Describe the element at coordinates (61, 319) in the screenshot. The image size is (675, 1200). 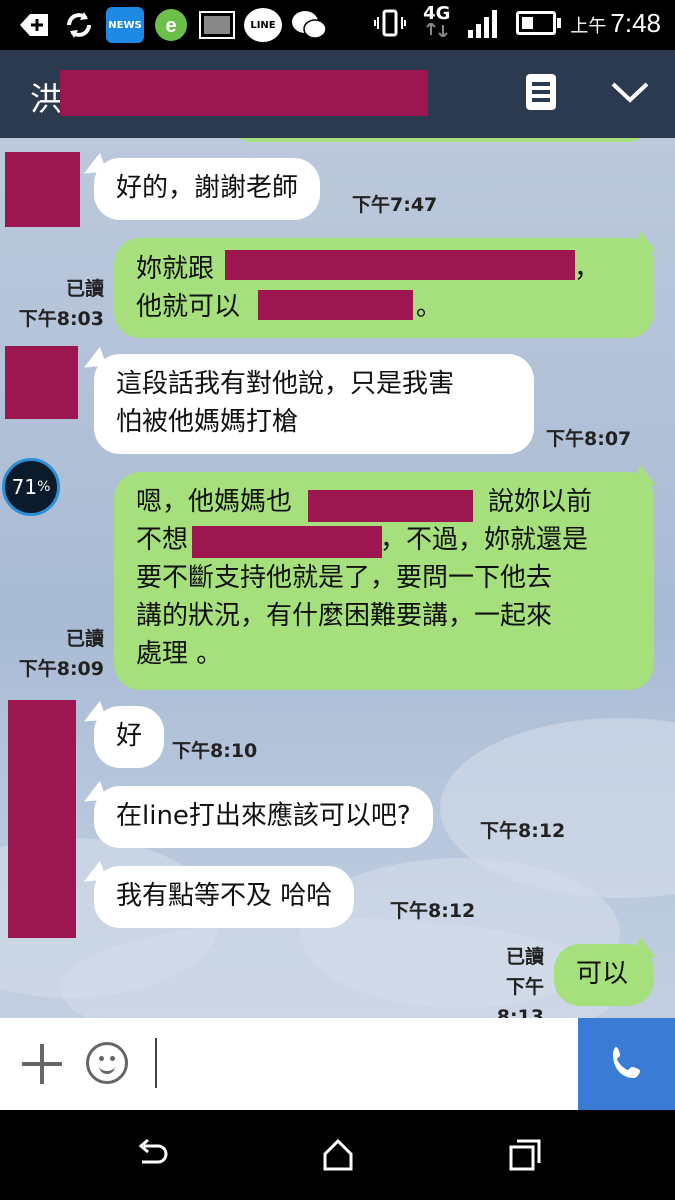
I see `message-time: 下午8:03` at that location.